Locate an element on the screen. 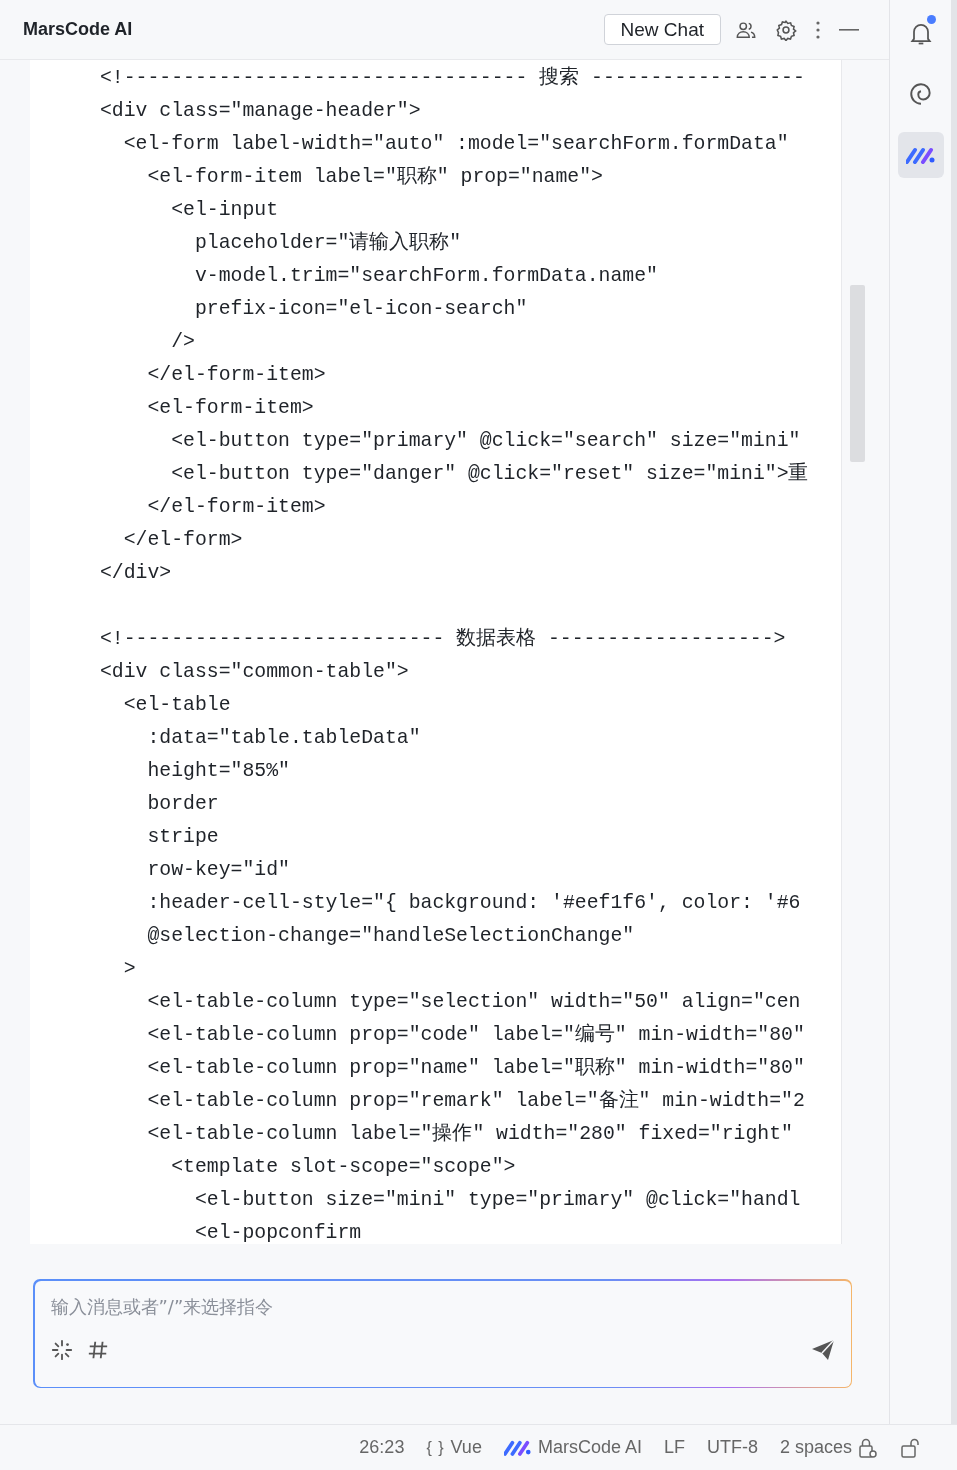 This screenshot has height=1470, width=957. code-line: stripe is located at coordinates (182, 837).